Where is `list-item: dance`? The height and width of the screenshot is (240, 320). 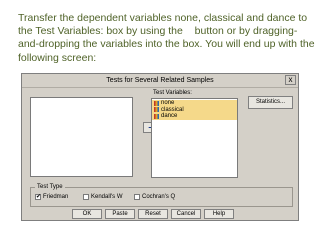 list-item: dance is located at coordinates (194, 116).